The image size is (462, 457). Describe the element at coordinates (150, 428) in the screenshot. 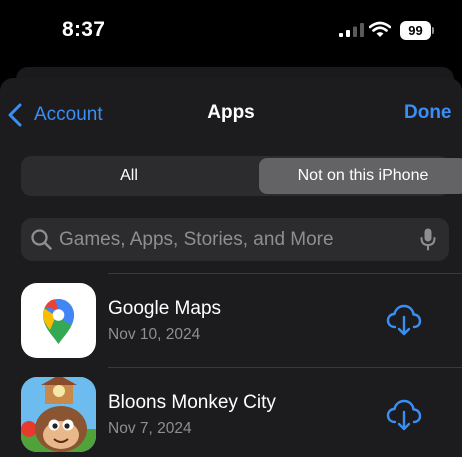

I see `app-date: Nov 7, 2024` at that location.